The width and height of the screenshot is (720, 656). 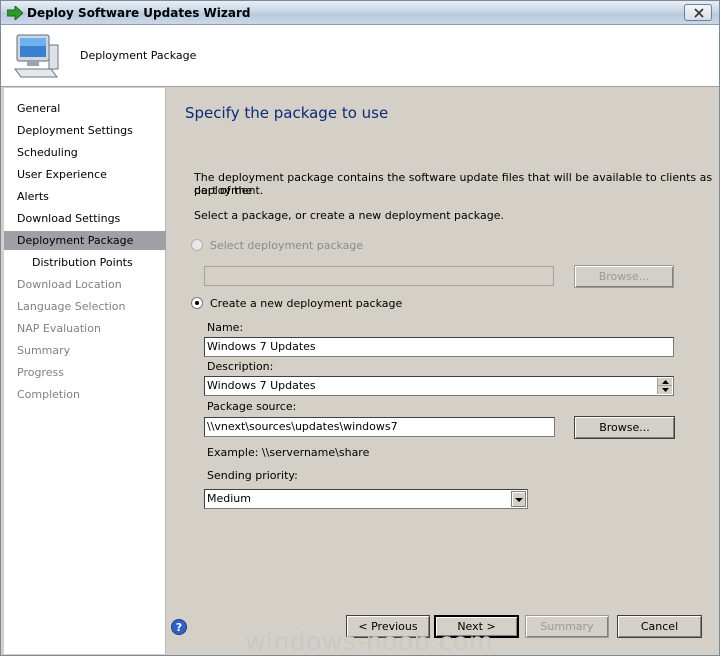 I want to click on description-value: Windows 7 Updates, so click(x=261, y=385).